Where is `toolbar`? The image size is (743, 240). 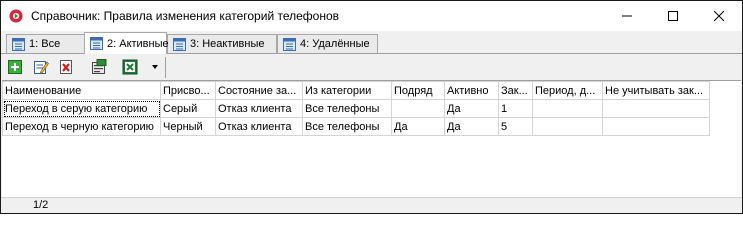 toolbar is located at coordinates (371, 67).